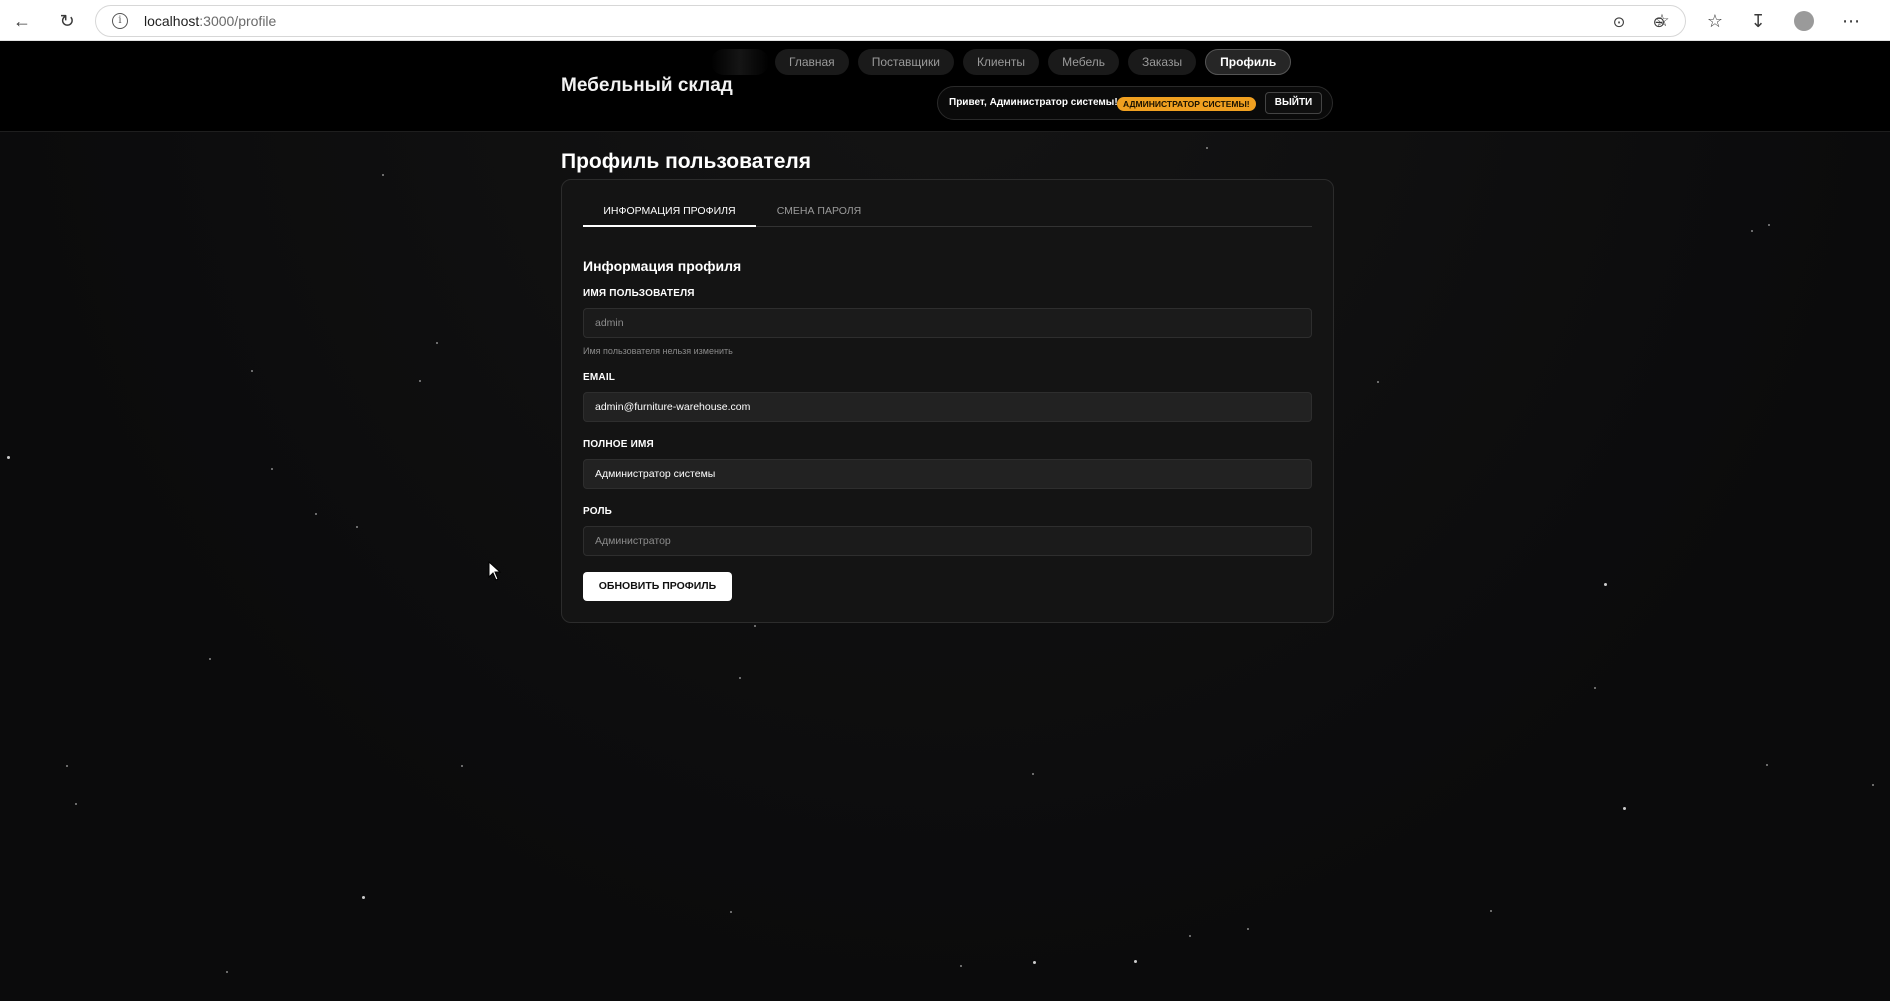 Image resolution: width=1890 pixels, height=1001 pixels. What do you see at coordinates (618, 444) in the screenshot?
I see `full-name-label: ПОЛНОЕ ИМЯ` at bounding box center [618, 444].